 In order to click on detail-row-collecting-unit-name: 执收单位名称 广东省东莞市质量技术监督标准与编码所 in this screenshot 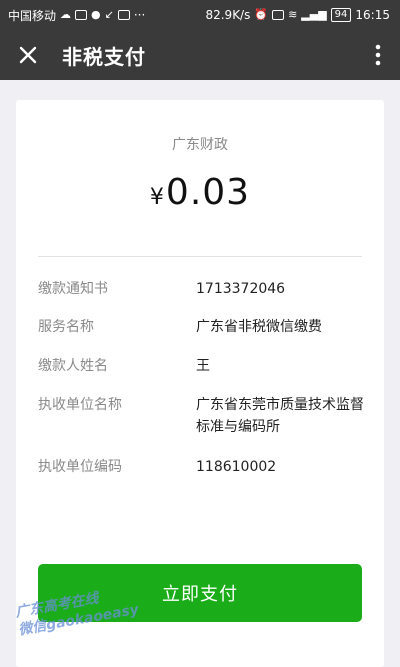, I will do `click(203, 416)`.